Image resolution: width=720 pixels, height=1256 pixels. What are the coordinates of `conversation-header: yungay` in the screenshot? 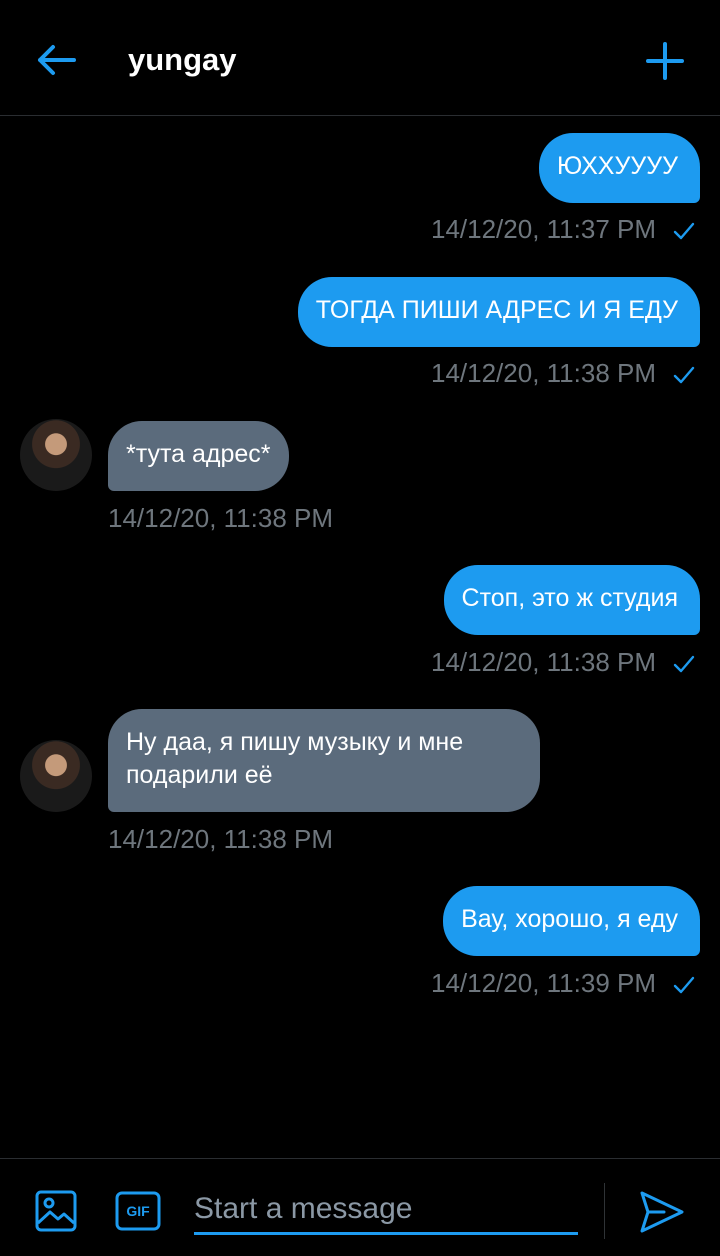 It's located at (360, 58).